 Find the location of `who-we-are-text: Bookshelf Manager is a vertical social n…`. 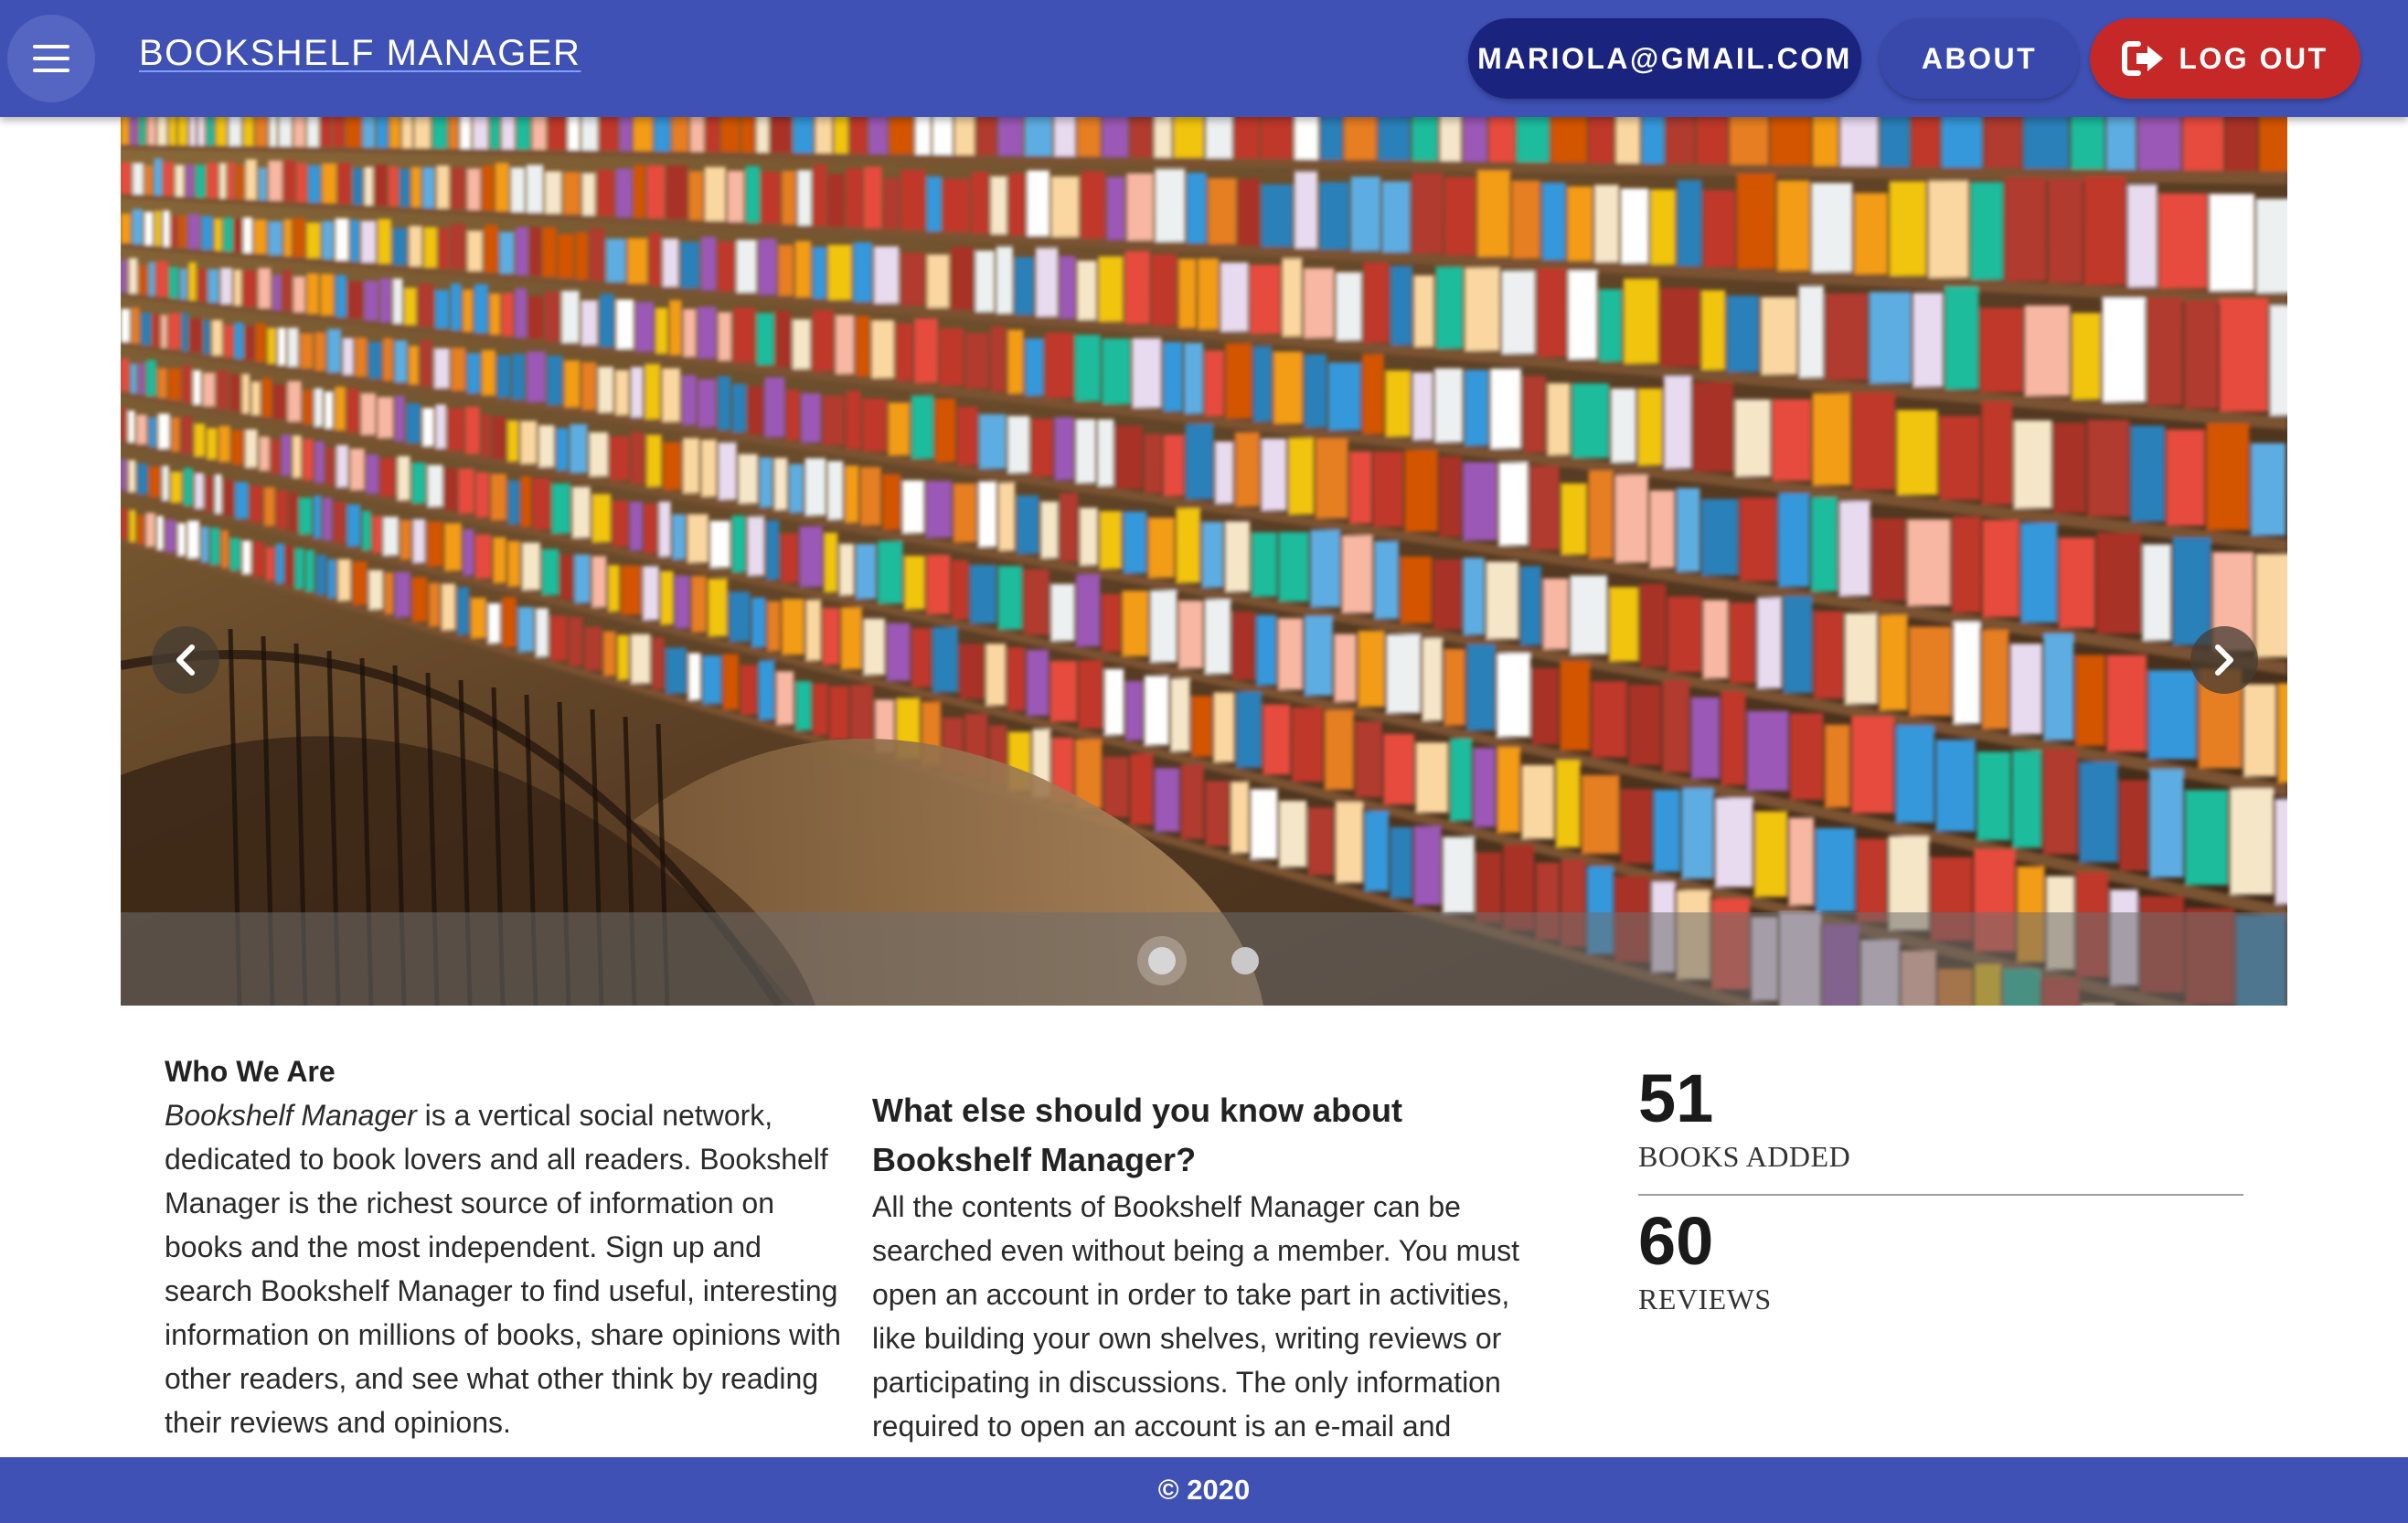

who-we-are-text: Bookshelf Manager is a vertical social n… is located at coordinates (503, 1268).